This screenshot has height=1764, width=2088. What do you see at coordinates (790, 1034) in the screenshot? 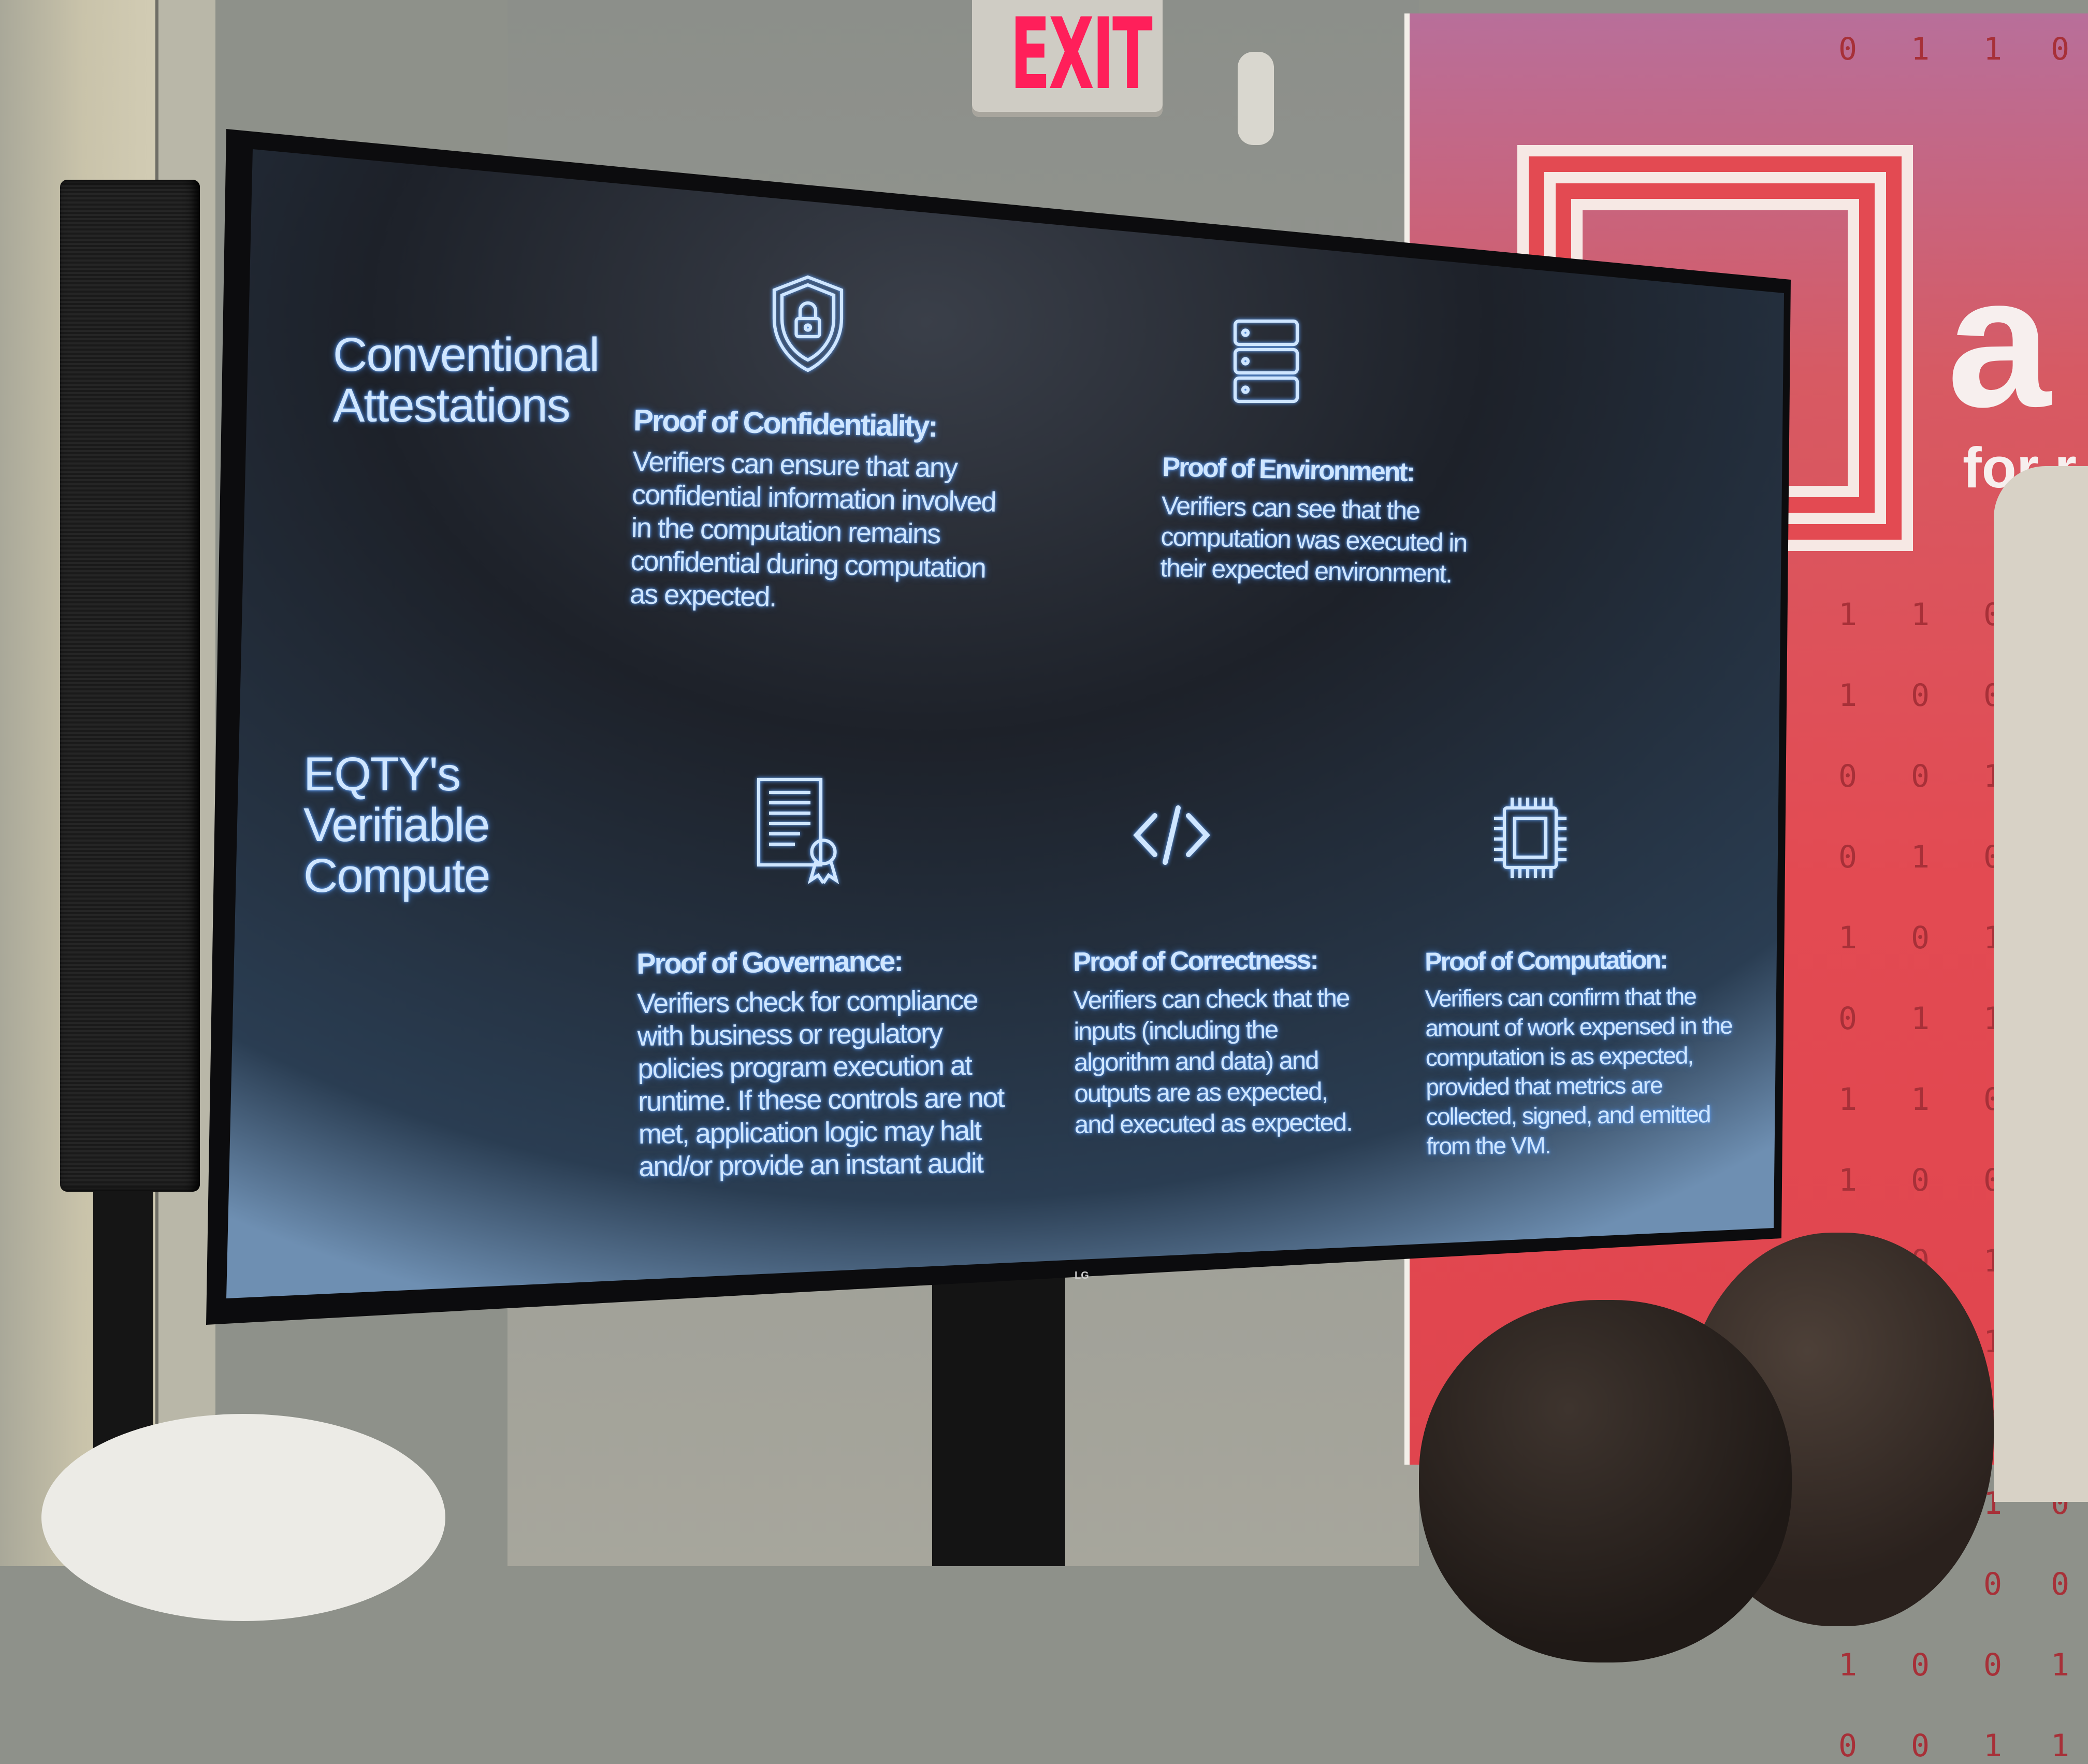
I see `body-line: with business or regulatory` at bounding box center [790, 1034].